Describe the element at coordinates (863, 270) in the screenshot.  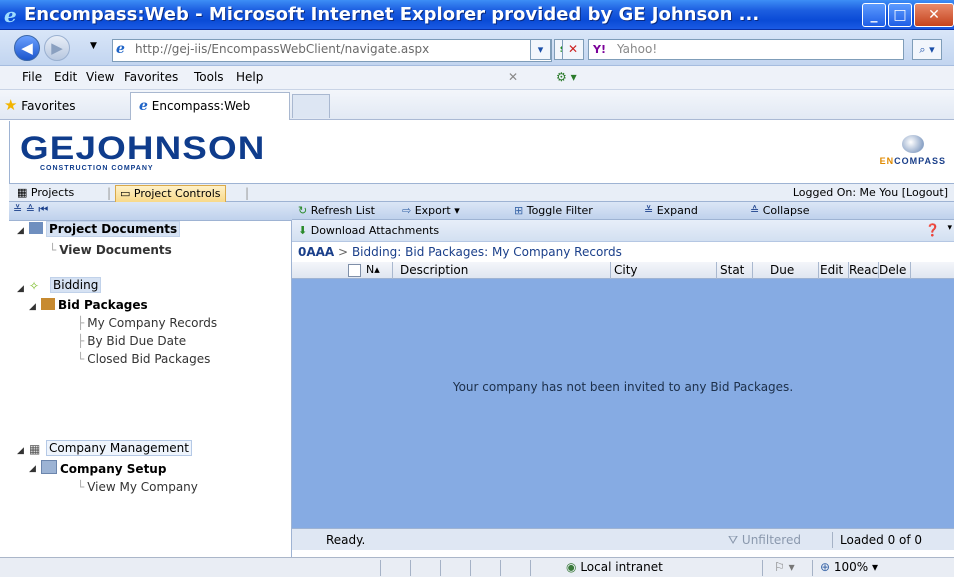
I see `col-read: Reac` at that location.